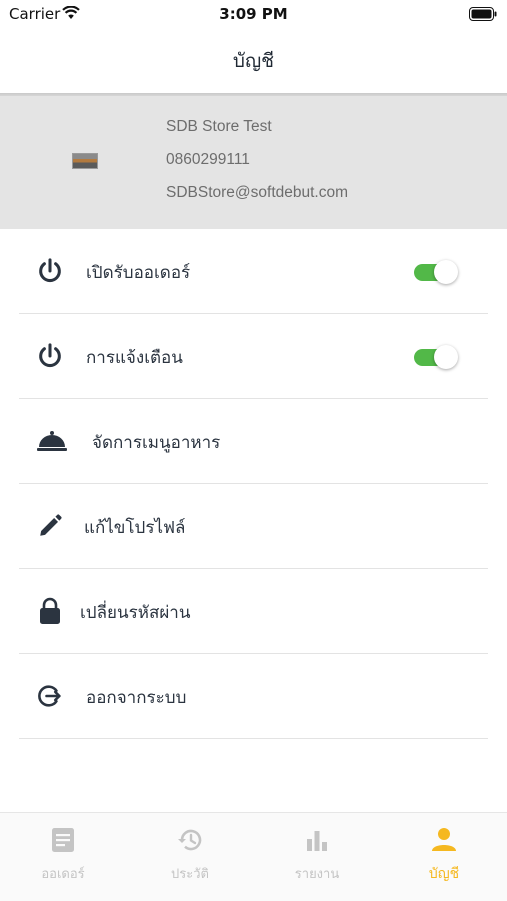  I want to click on navigation-bar: บัญชี, so click(253, 62).